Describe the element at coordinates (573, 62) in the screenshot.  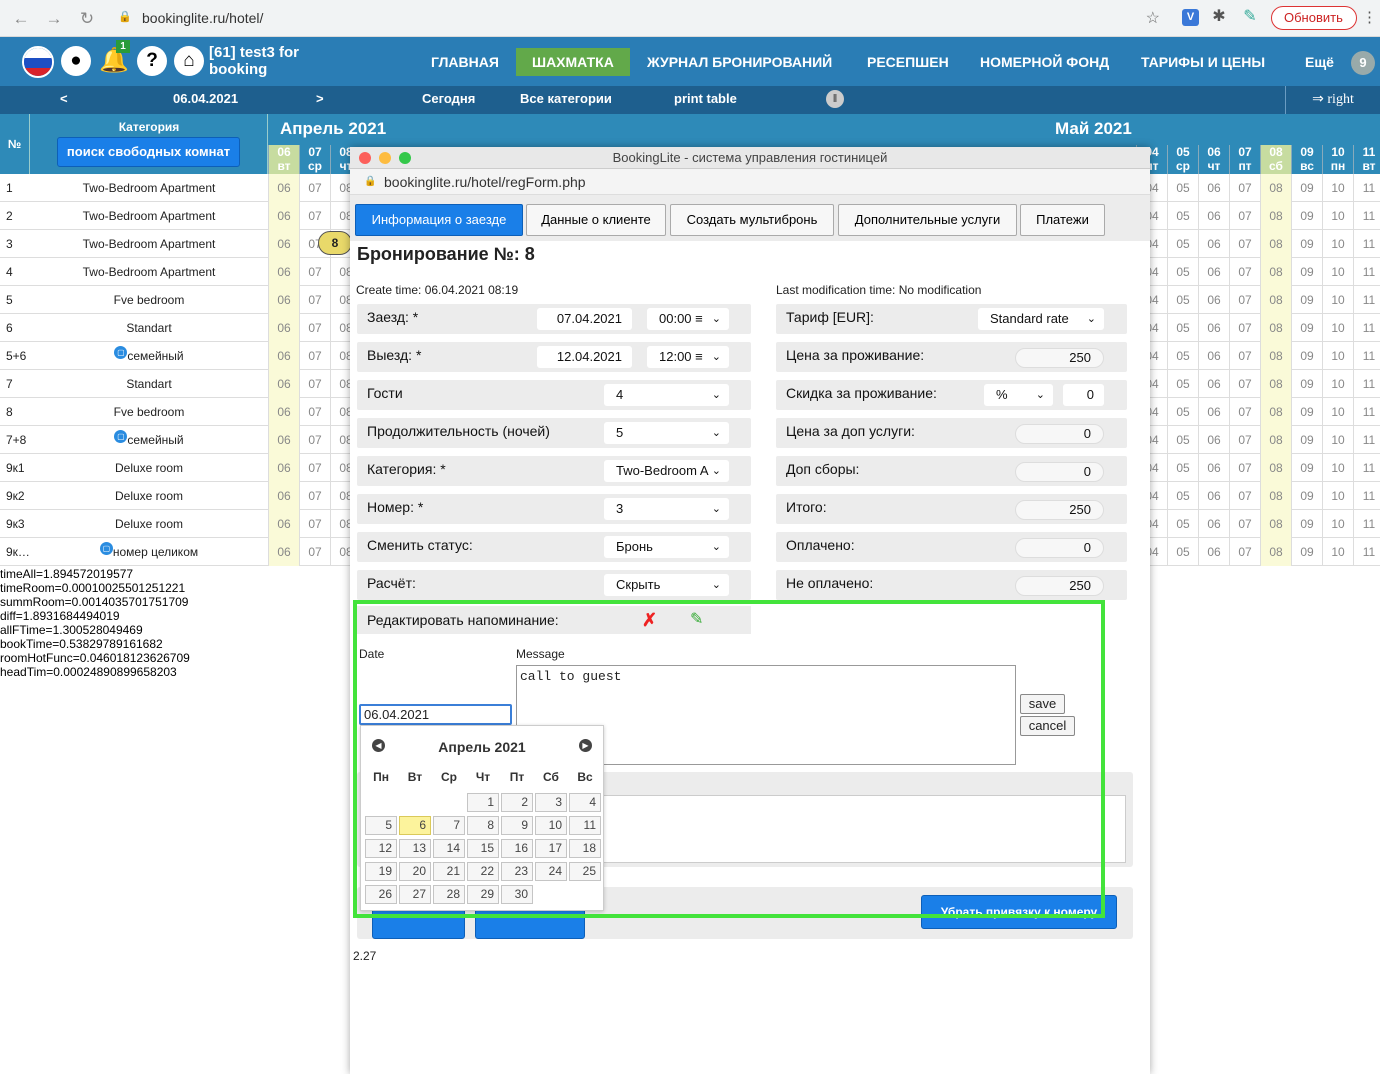
I see `menu-chessboard: ШАХМАТКА` at that location.